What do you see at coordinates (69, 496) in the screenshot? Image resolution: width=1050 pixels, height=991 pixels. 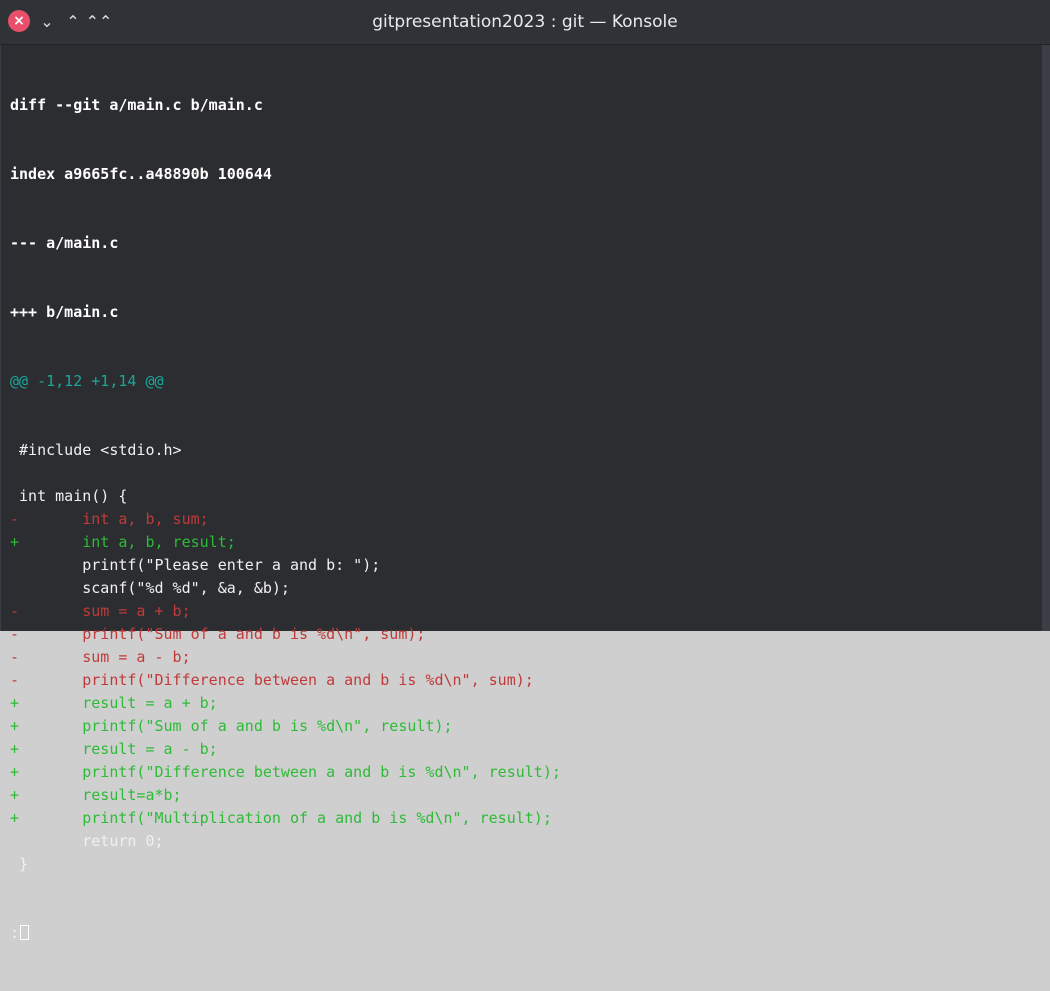 I see `context-line: int main() {` at bounding box center [69, 496].